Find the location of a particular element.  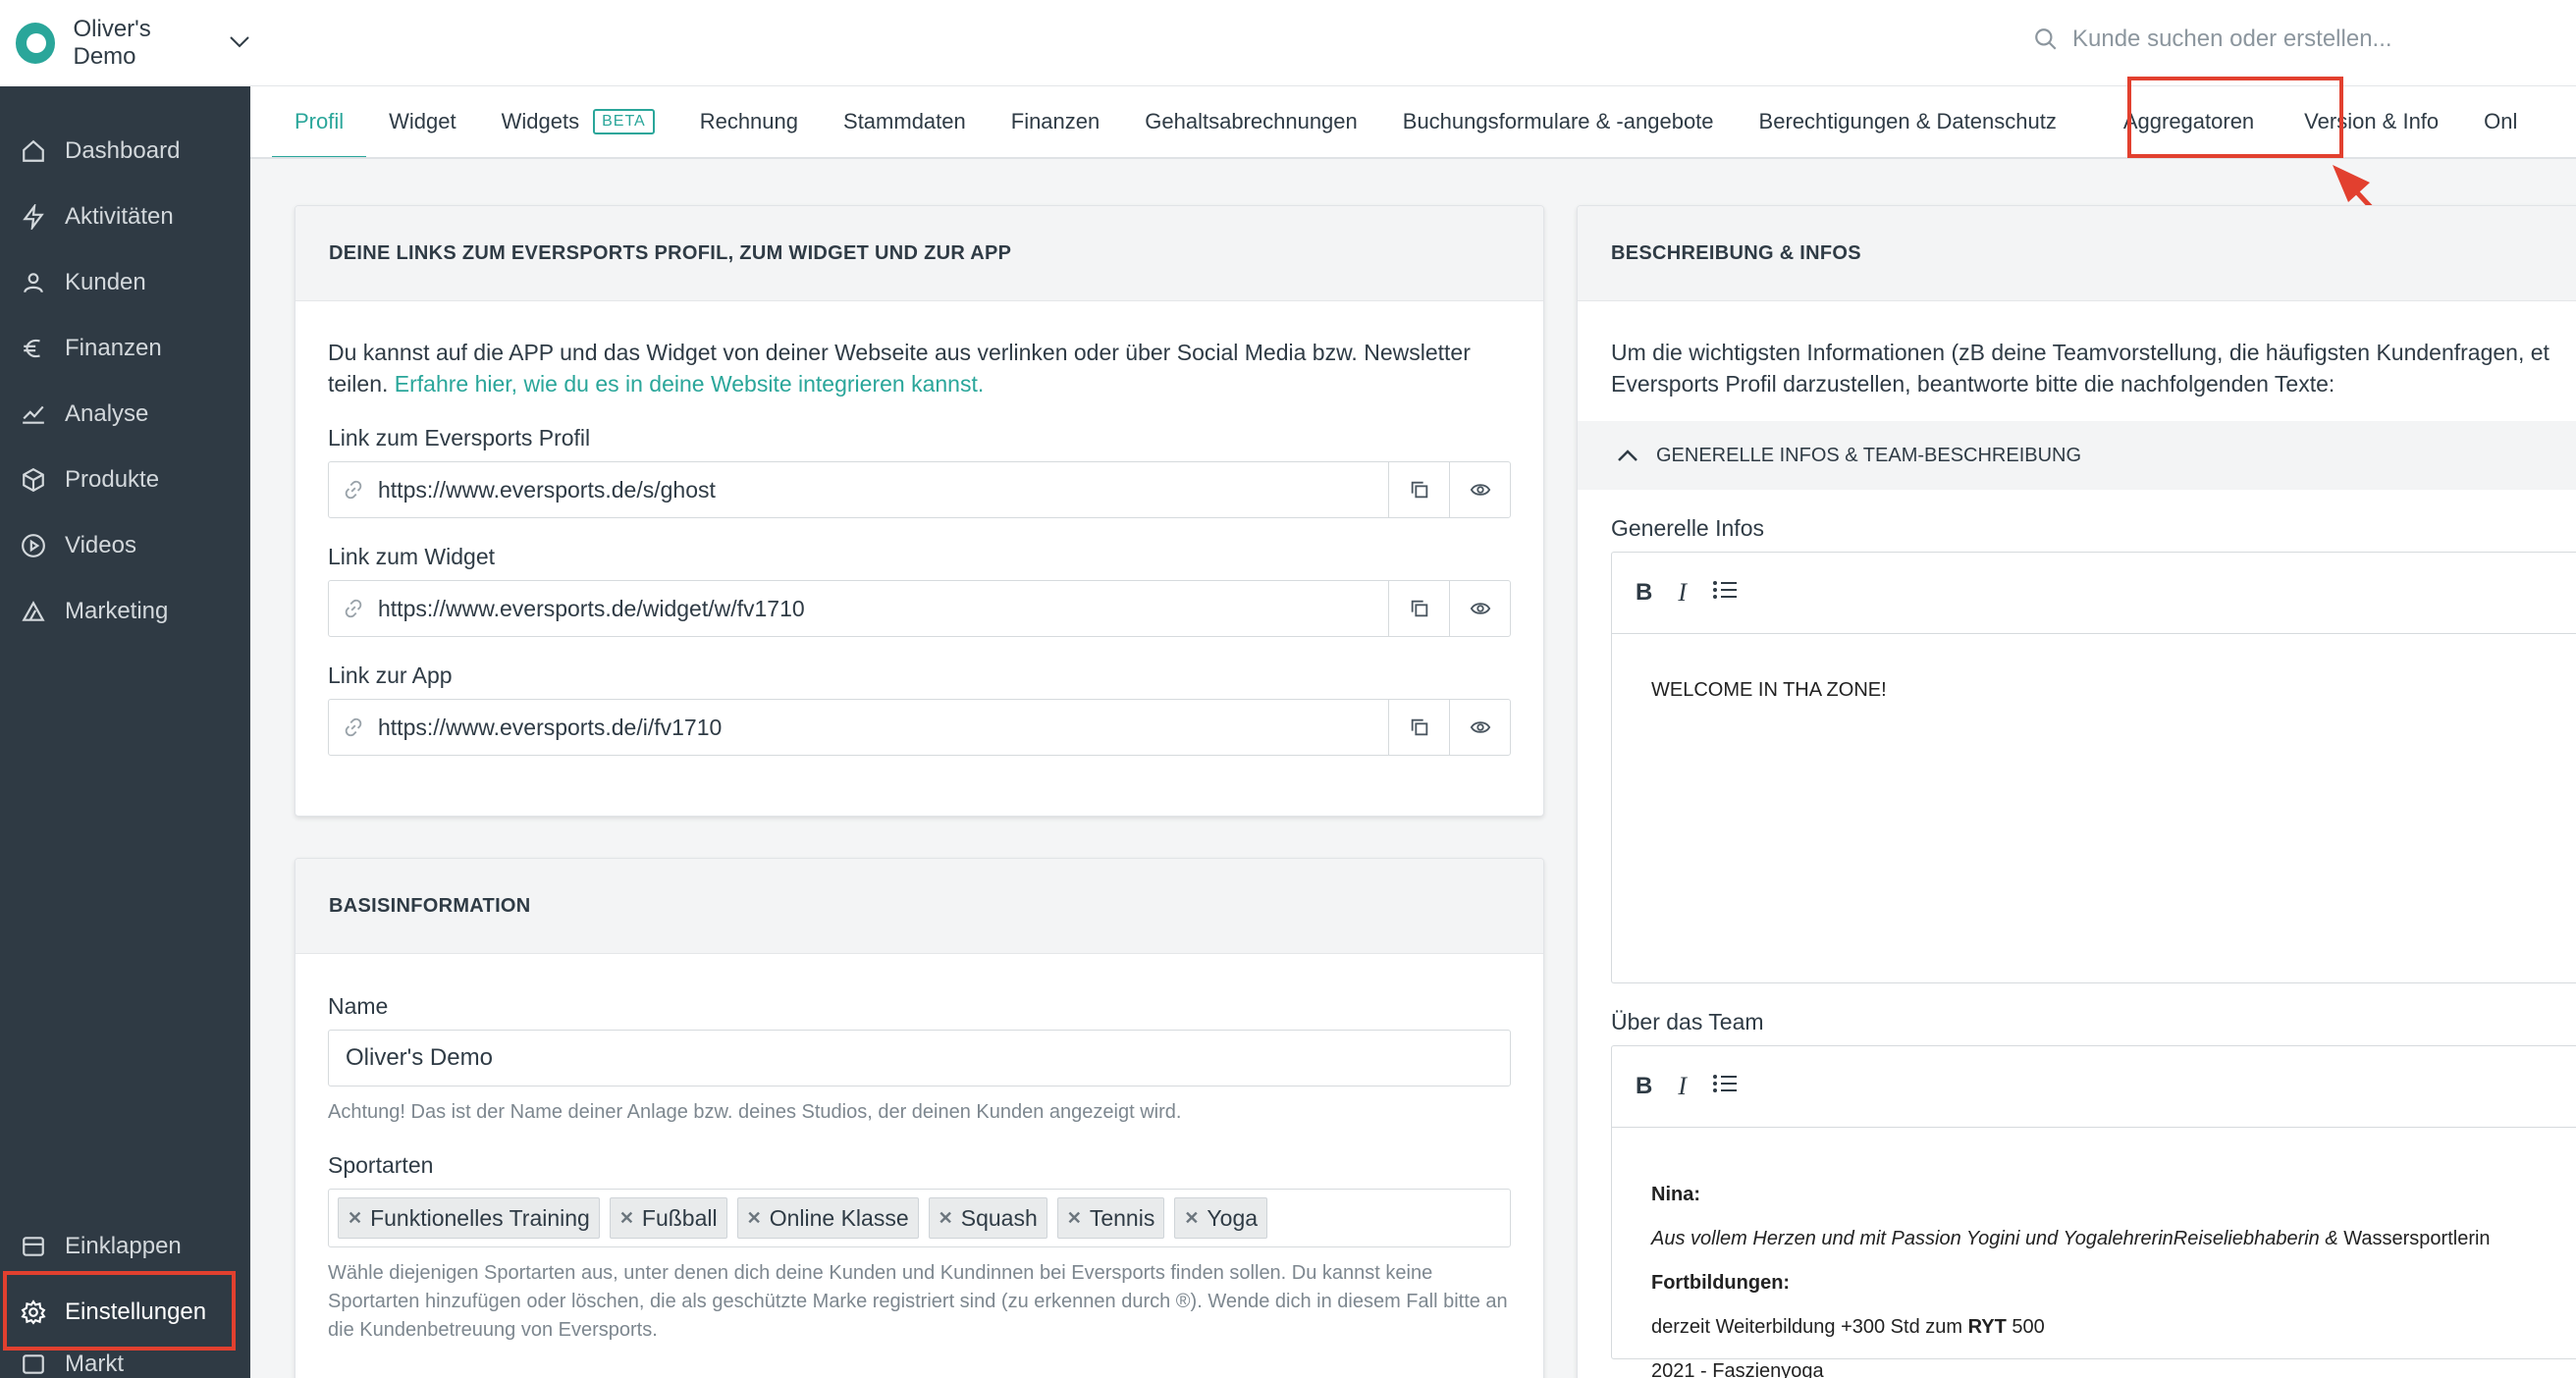

tab-profil: Profil is located at coordinates (319, 121).